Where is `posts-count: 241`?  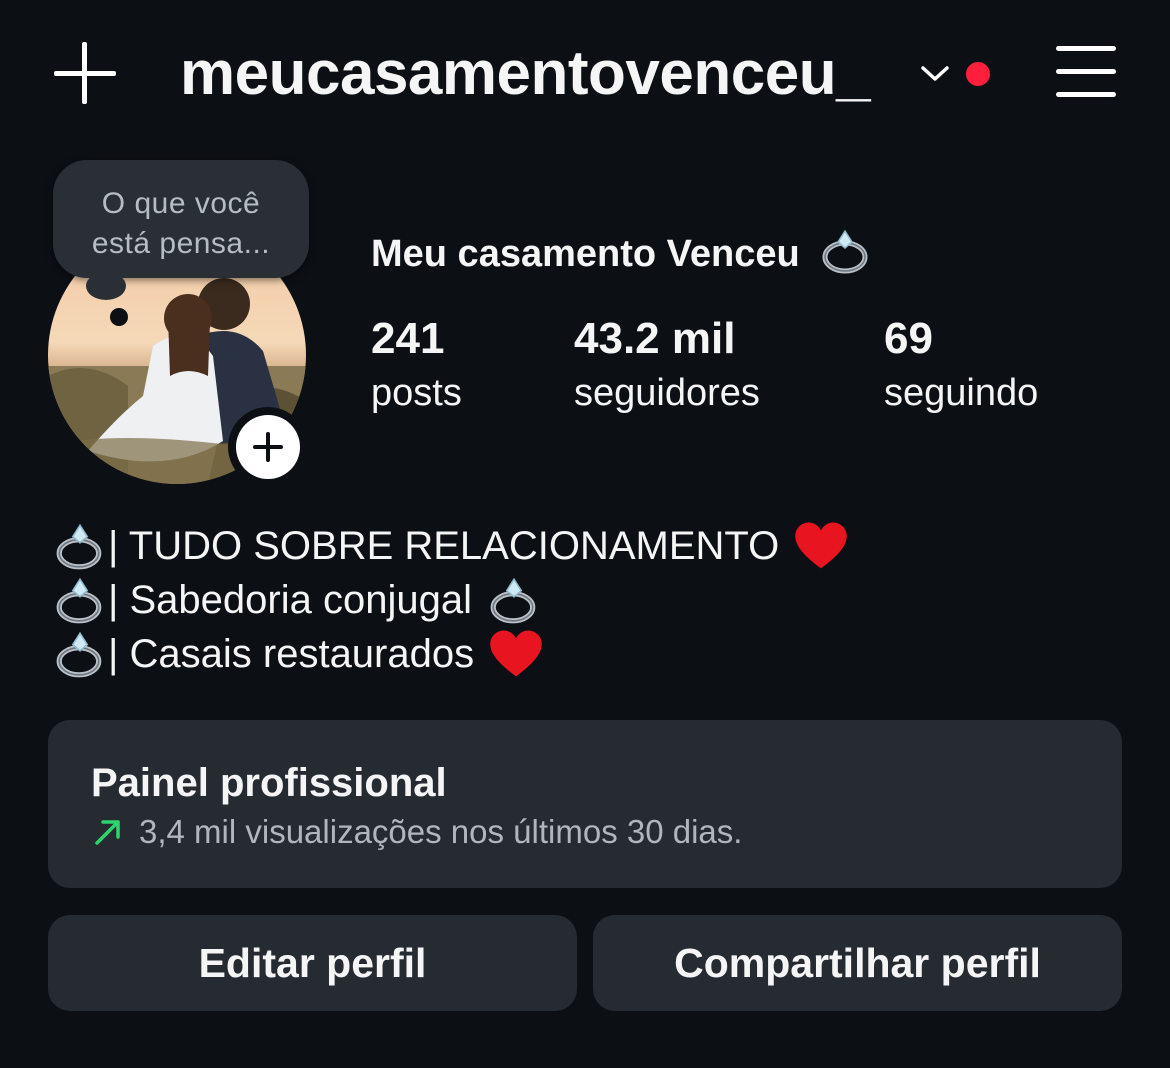 posts-count: 241 is located at coordinates (407, 339).